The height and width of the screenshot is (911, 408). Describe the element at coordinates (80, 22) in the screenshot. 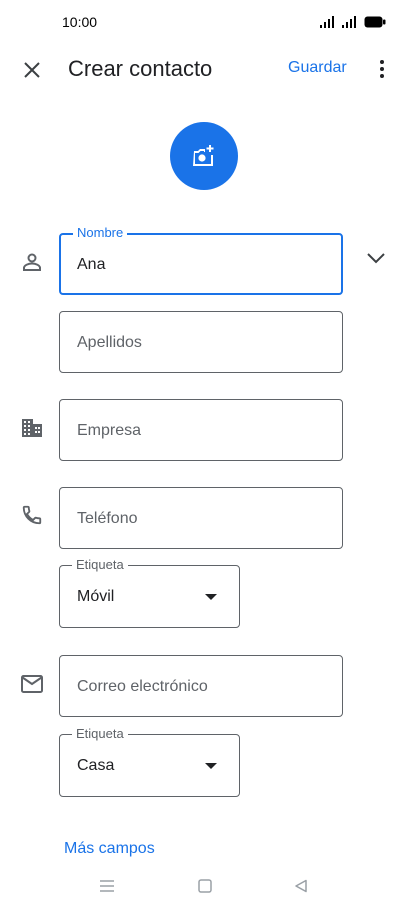

I see `status-time: 10:00` at that location.